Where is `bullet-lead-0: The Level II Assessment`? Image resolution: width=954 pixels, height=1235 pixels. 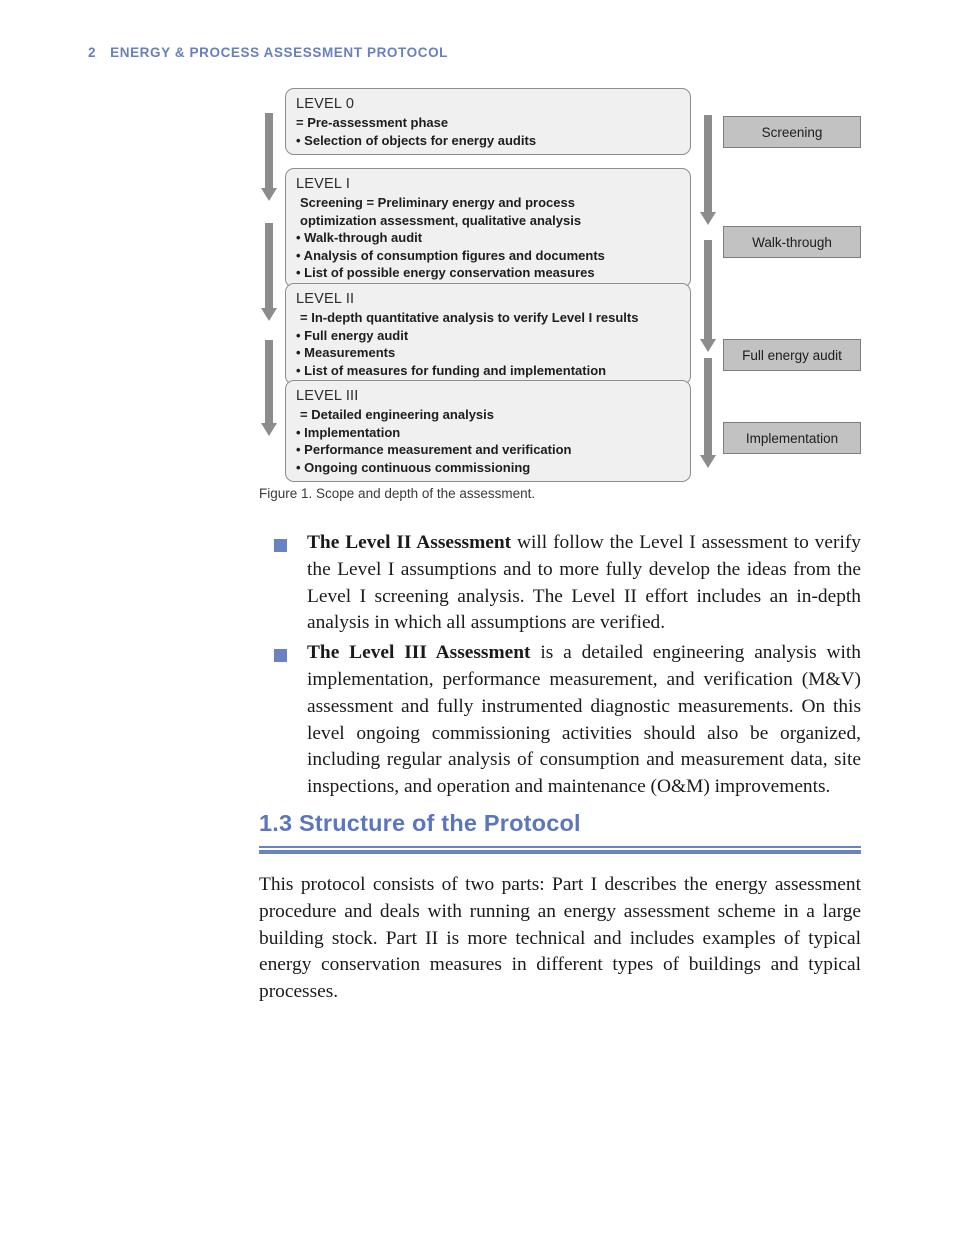
bullet-lead-0: The Level II Assessment is located at coordinates (409, 542).